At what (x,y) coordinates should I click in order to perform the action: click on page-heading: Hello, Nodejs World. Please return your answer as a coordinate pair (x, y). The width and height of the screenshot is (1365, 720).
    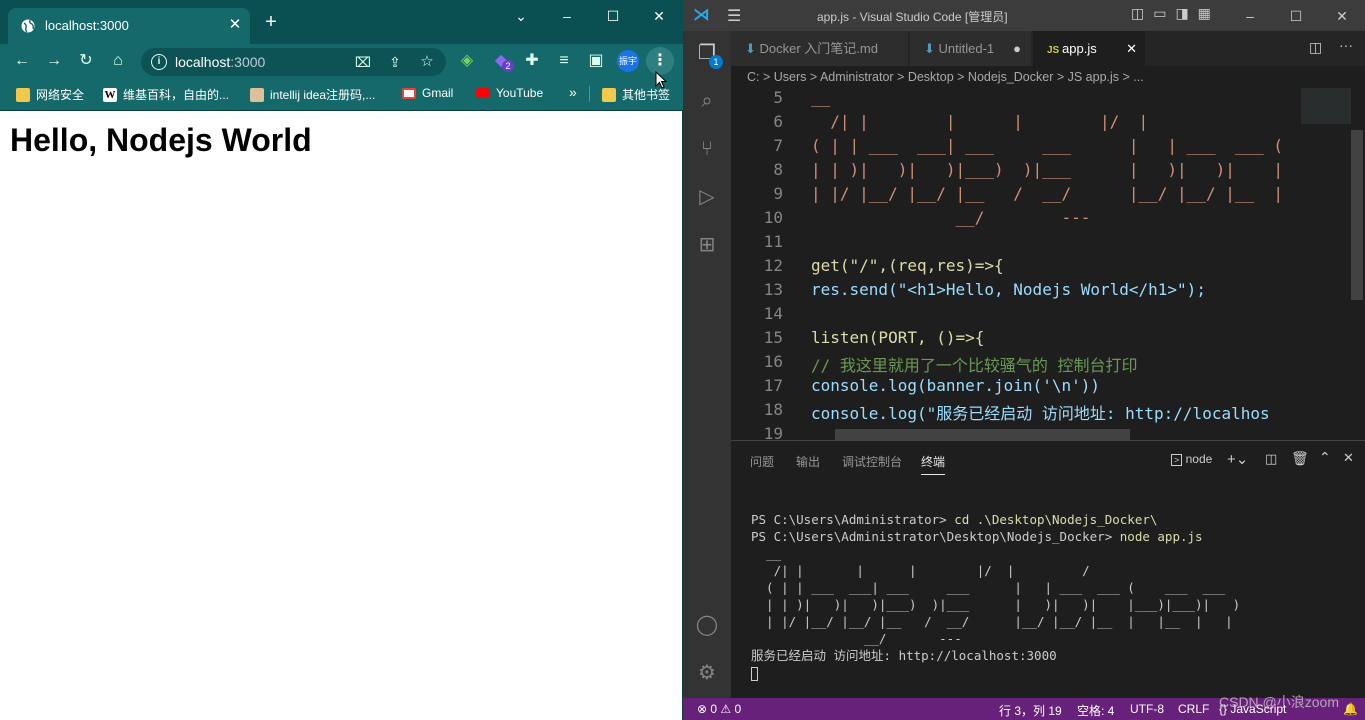
    Looking at the image, I should click on (161, 140).